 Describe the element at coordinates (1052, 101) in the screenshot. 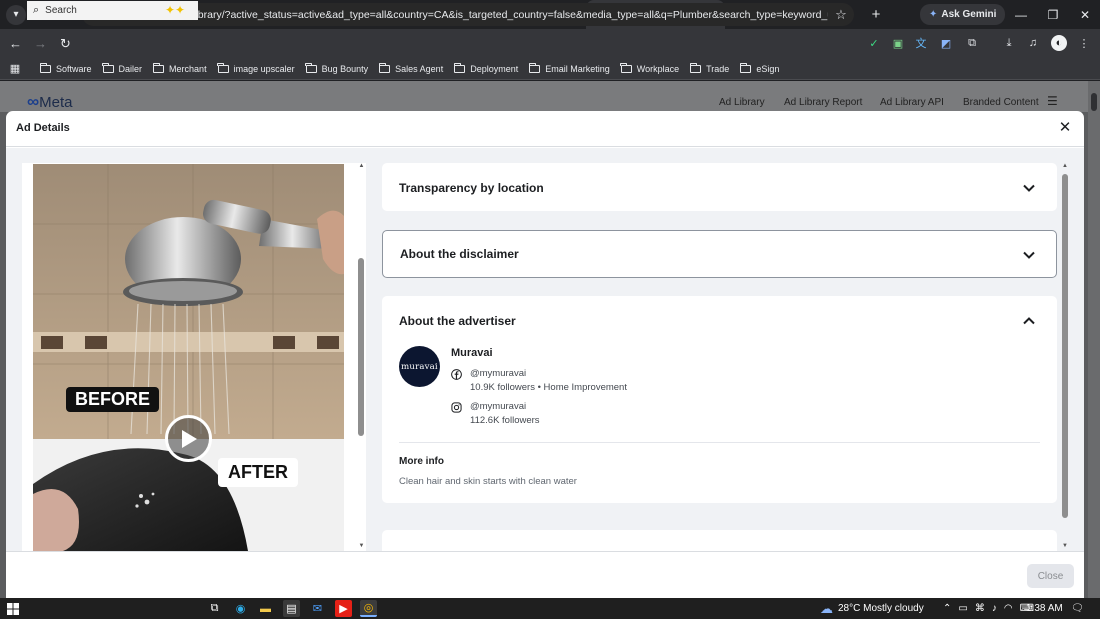

I see `hamburger-menu-icon: ☰` at that location.